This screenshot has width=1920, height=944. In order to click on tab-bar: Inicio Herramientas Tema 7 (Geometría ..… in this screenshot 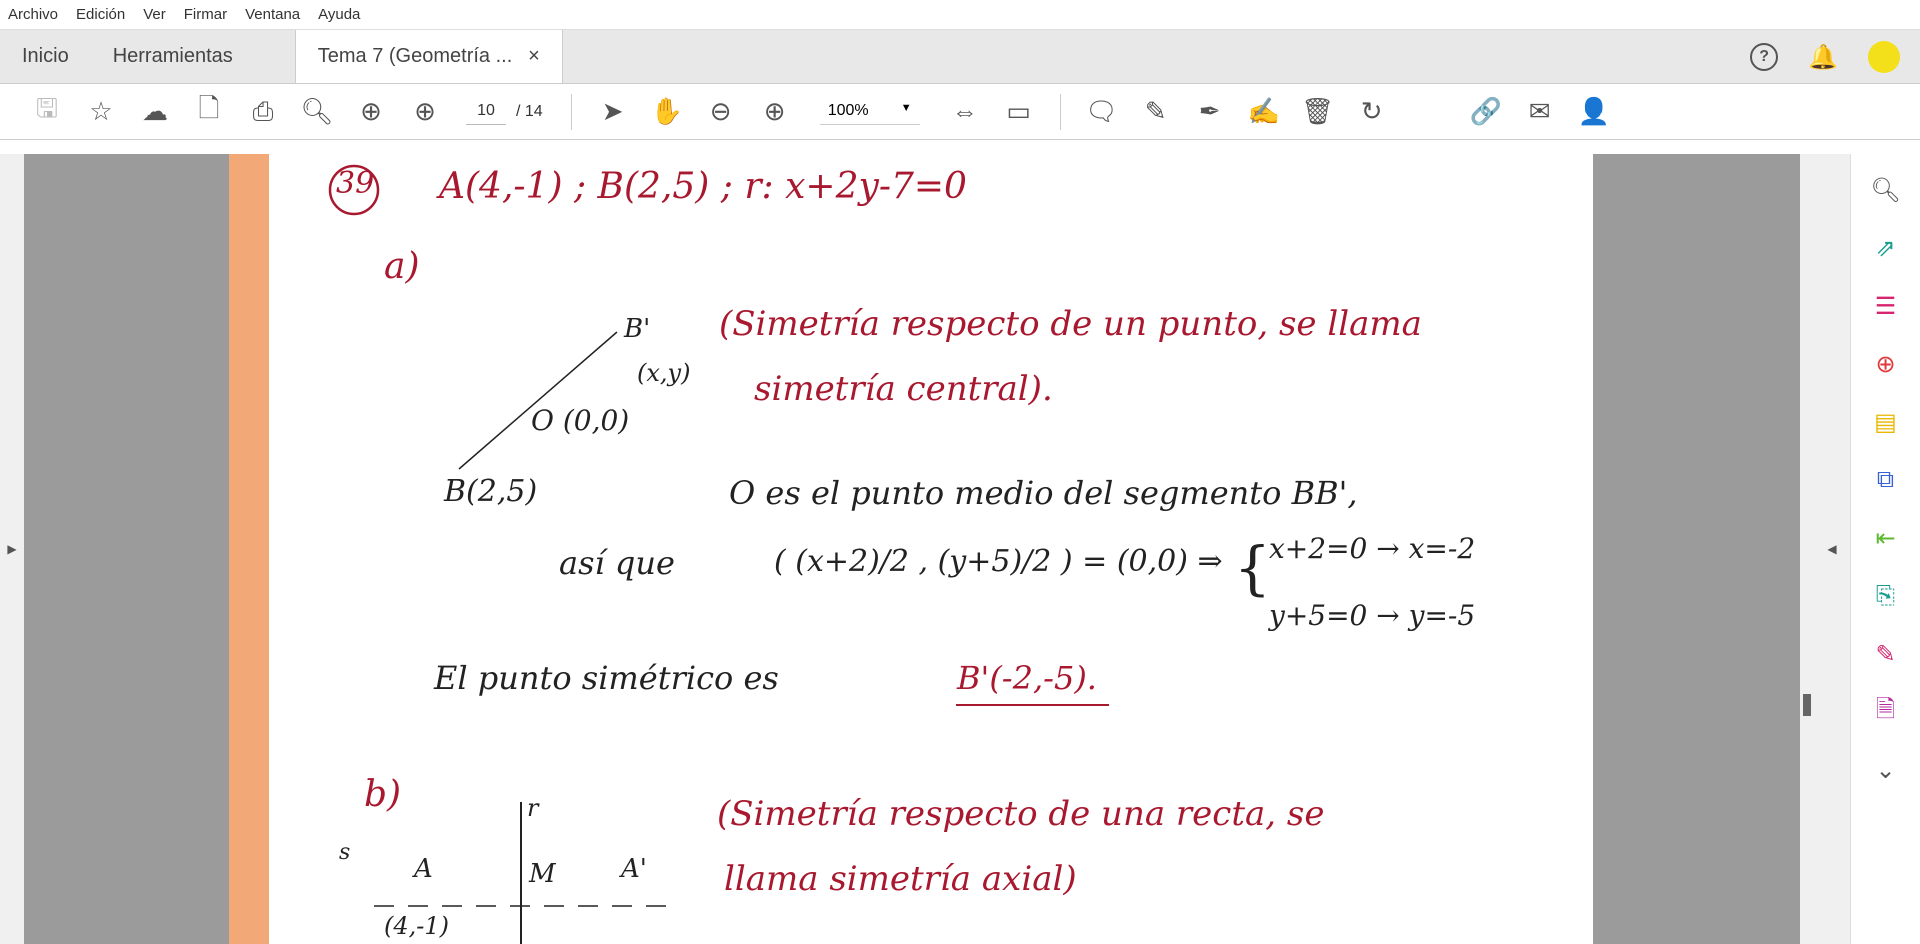, I will do `click(960, 57)`.